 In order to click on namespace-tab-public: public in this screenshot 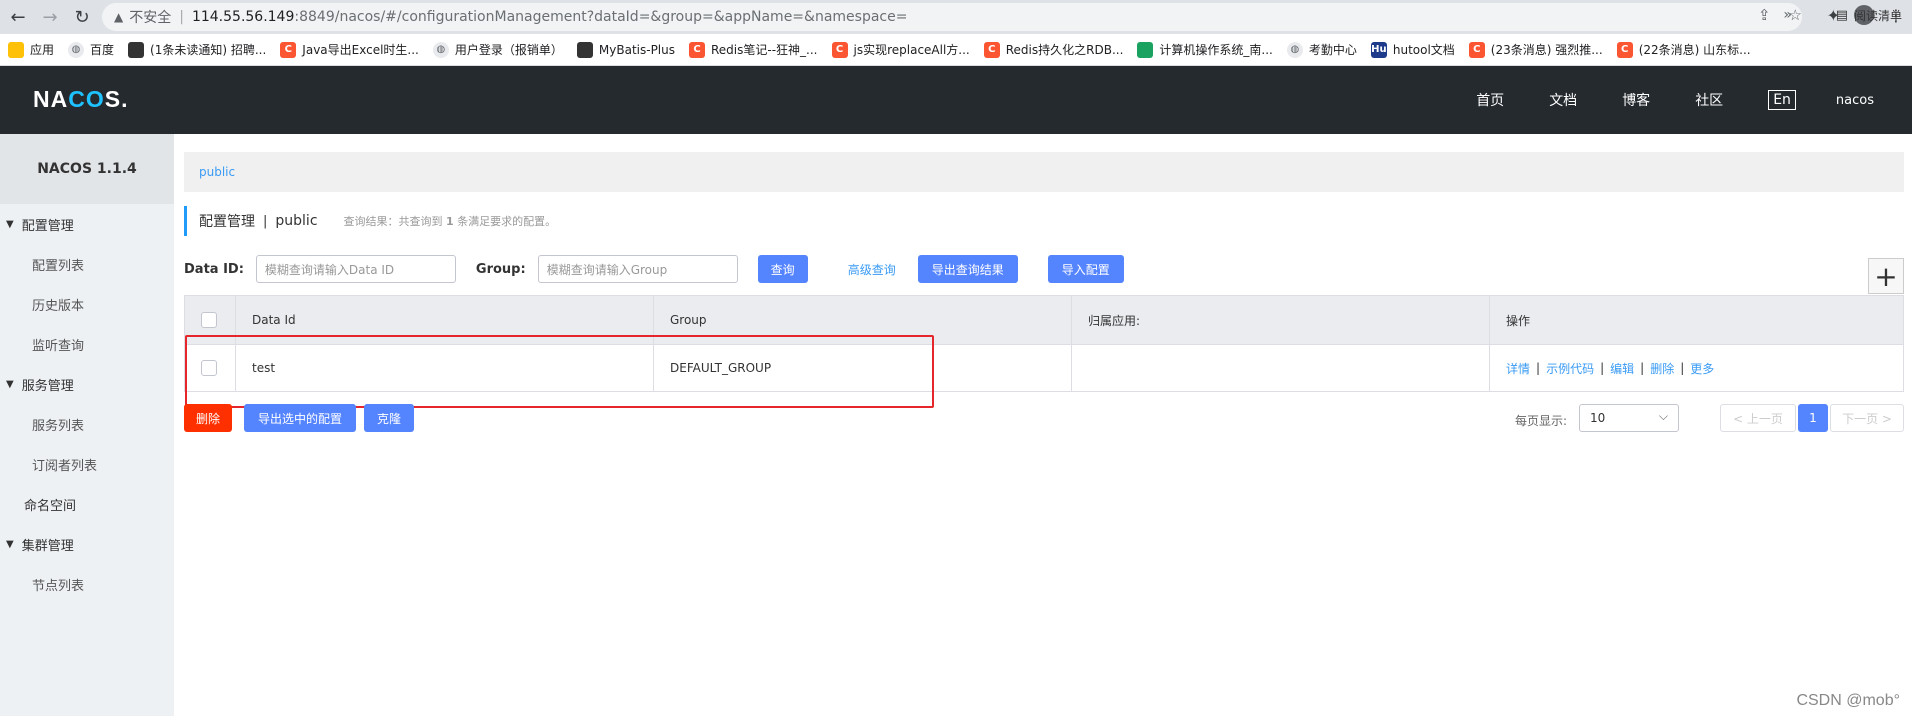, I will do `click(217, 172)`.